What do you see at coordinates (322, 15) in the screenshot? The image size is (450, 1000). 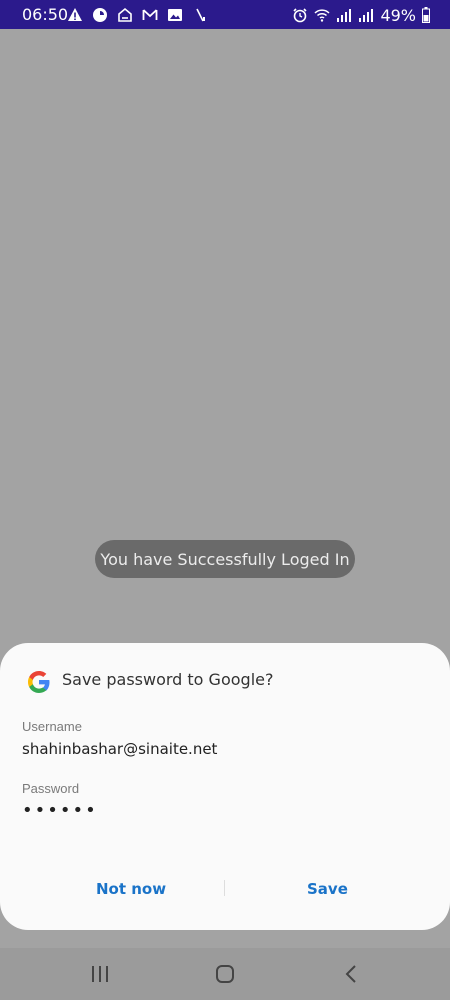 I see `wifi-icon` at bounding box center [322, 15].